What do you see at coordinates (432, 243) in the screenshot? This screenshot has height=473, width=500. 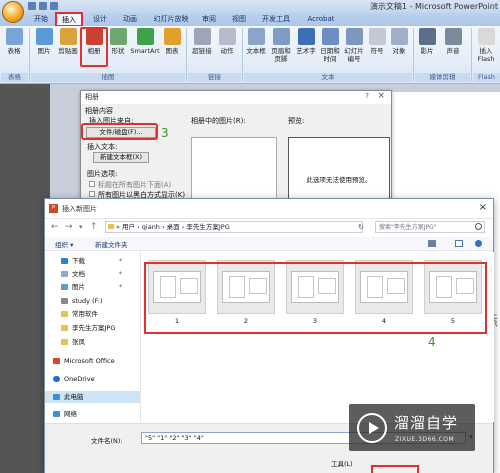 I see `view-options-icon` at bounding box center [432, 243].